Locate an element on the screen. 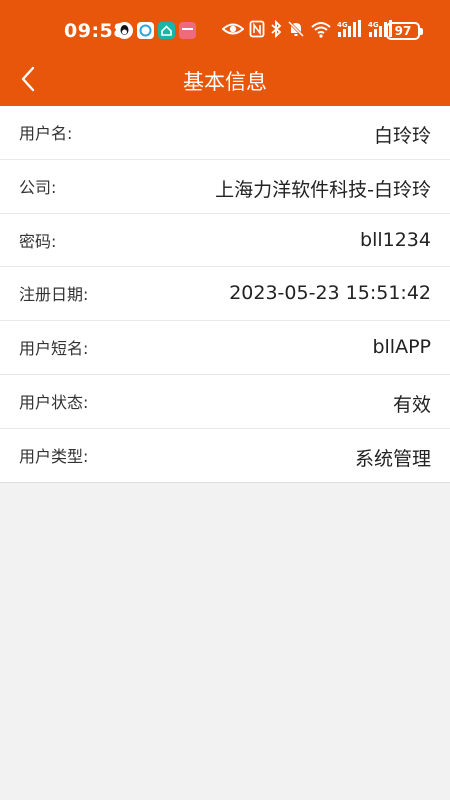  chat-bubble-icon is located at coordinates (145, 30).